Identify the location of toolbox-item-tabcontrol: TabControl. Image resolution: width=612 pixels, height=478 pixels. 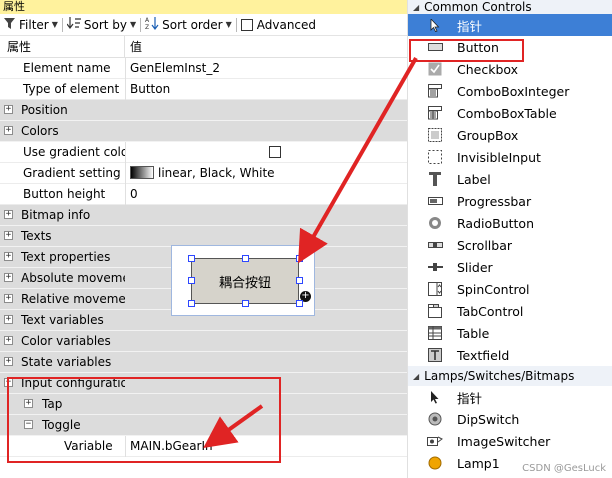
(510, 311).